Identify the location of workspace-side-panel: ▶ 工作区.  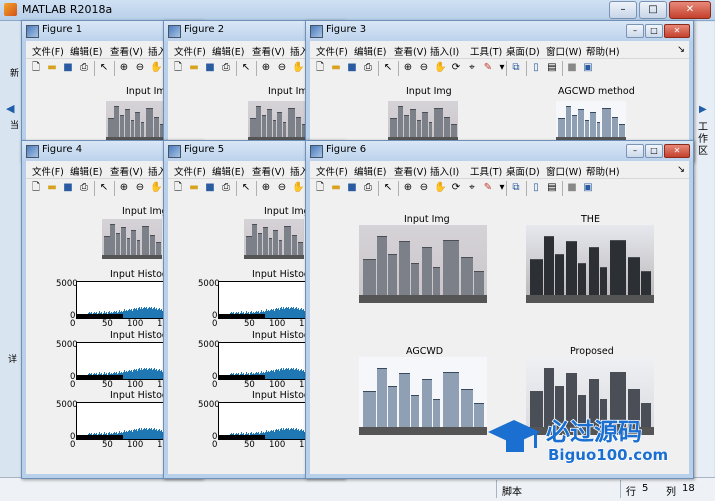
(703, 249).